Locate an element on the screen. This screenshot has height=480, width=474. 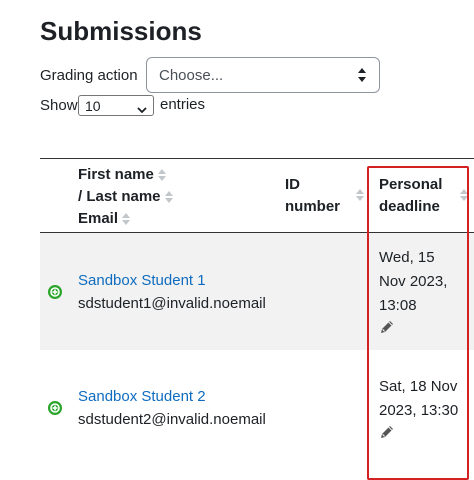
deadline-line: 13:08 is located at coordinates (398, 305).